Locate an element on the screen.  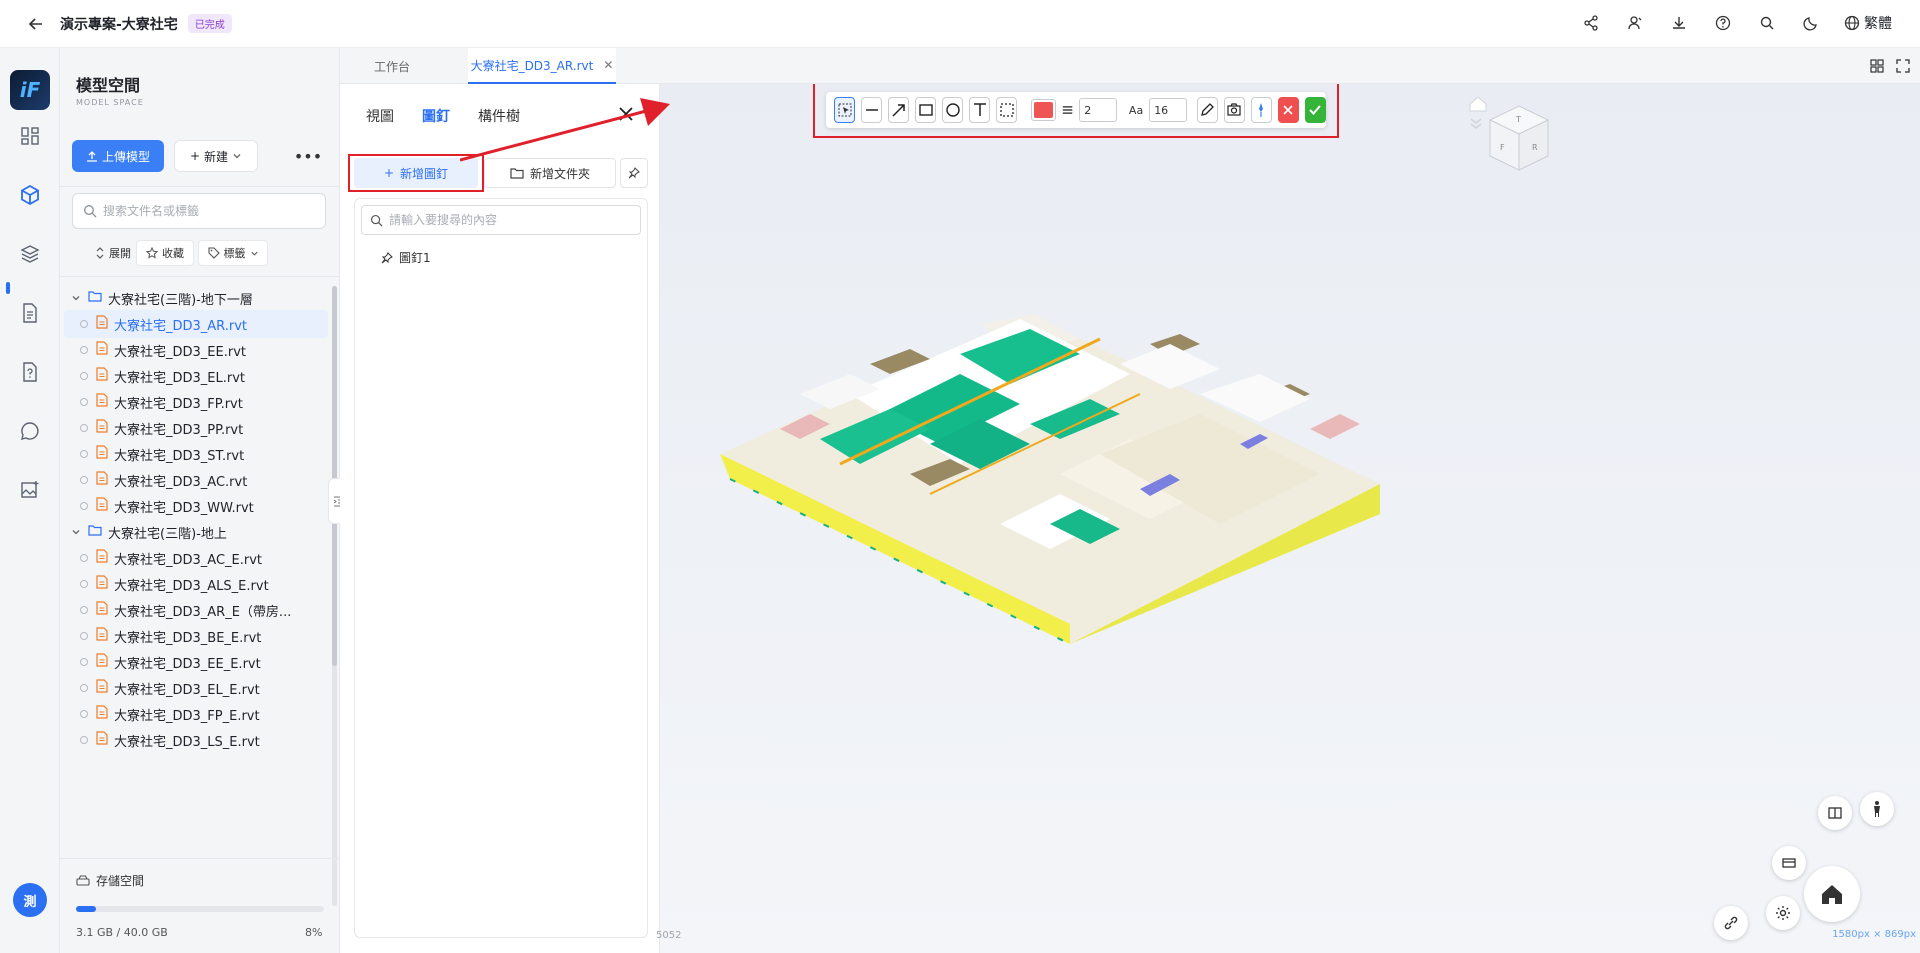
tab-view: 視圖 is located at coordinates (380, 116).